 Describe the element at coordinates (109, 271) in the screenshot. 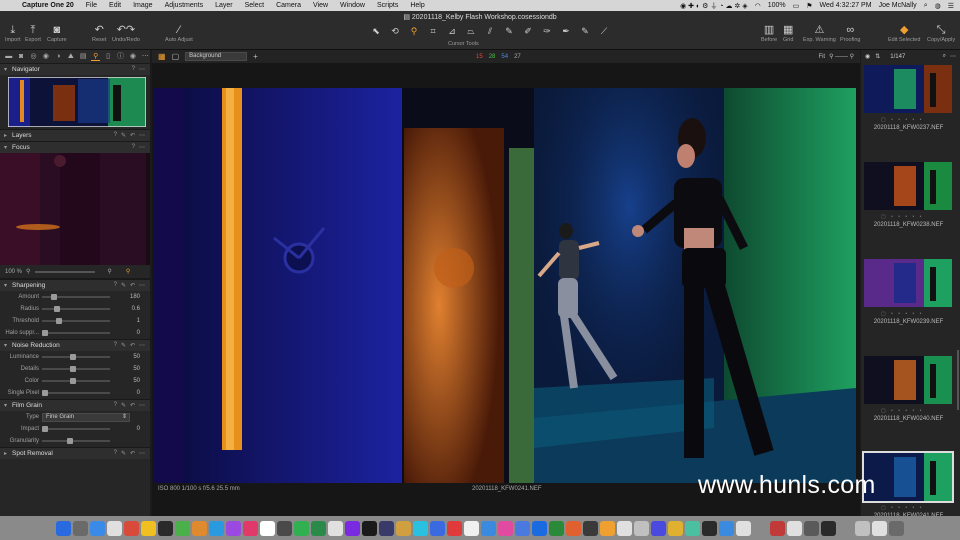

I see `zoom-in-icon: ⚲` at that location.